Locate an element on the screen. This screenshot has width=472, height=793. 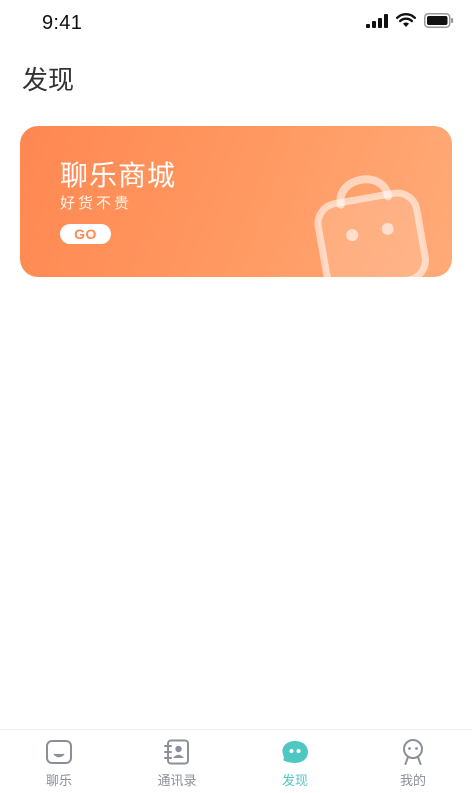
status-icons is located at coordinates (410, 22).